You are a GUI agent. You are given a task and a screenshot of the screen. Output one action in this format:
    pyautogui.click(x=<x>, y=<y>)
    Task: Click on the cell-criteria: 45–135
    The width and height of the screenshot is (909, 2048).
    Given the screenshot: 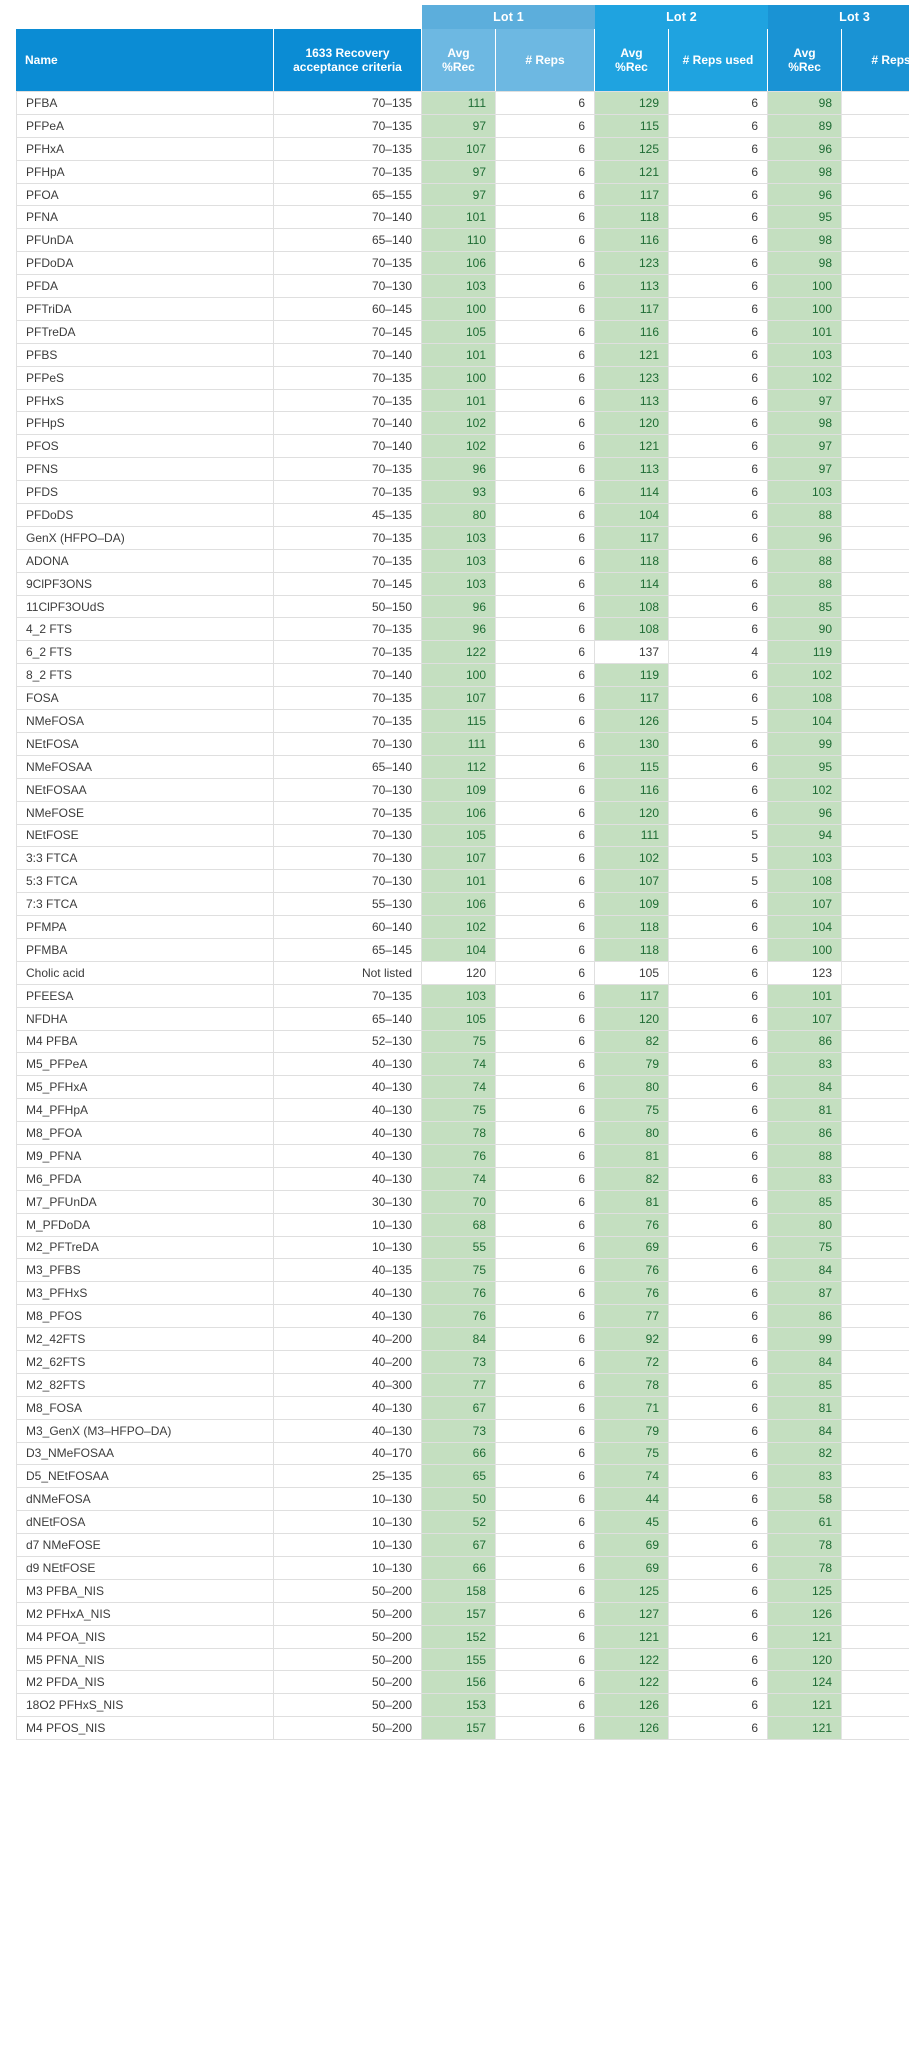 What is the action you would take?
    pyautogui.click(x=348, y=515)
    